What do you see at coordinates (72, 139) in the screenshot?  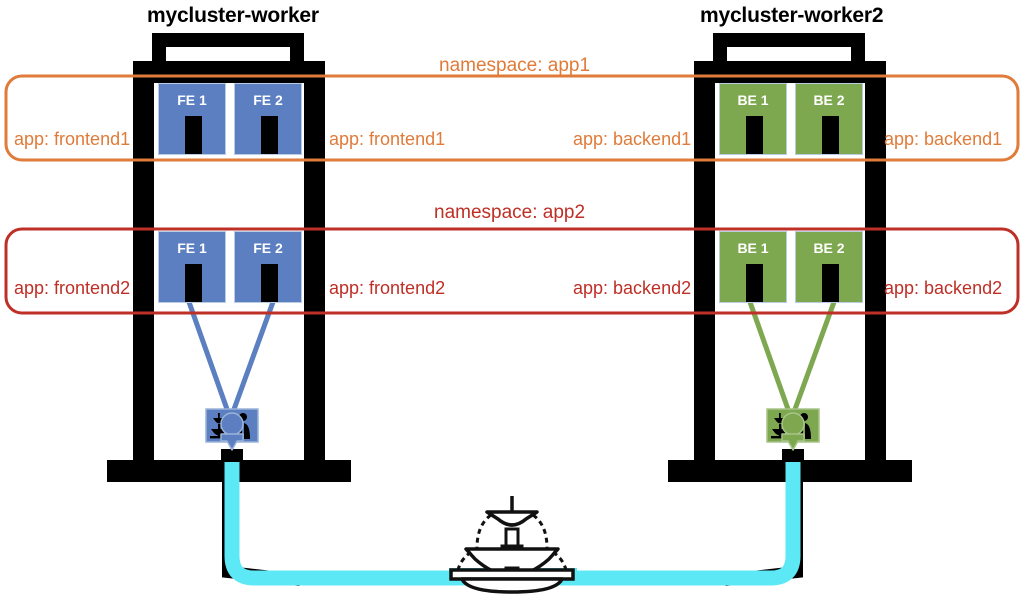 I see `app-label-app1-left-outer: app: frontend1` at bounding box center [72, 139].